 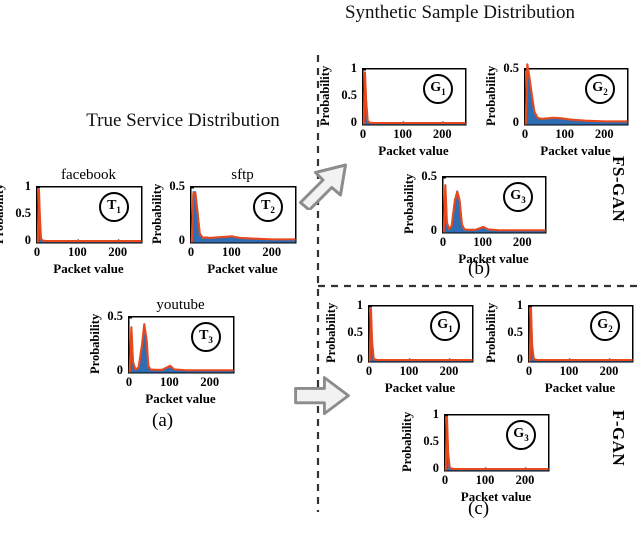 I want to click on badge-letter: T3, so click(x=206, y=336).